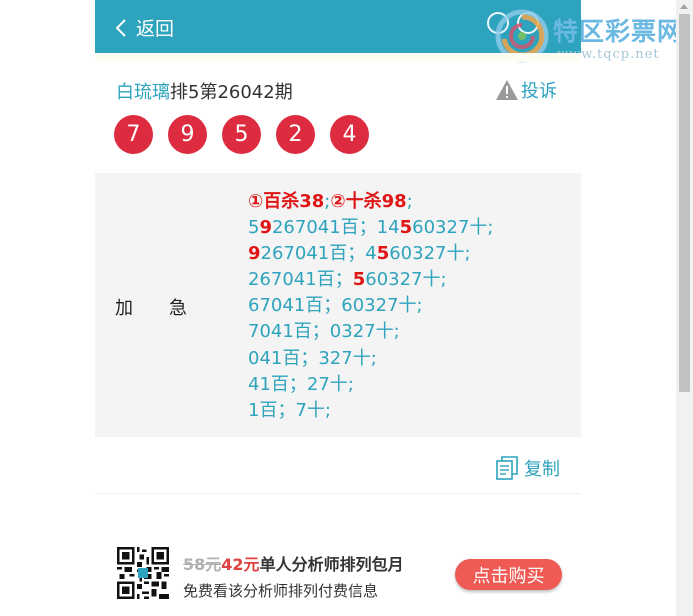 The width and height of the screenshot is (693, 616). I want to click on back-label: 返回, so click(155, 29).